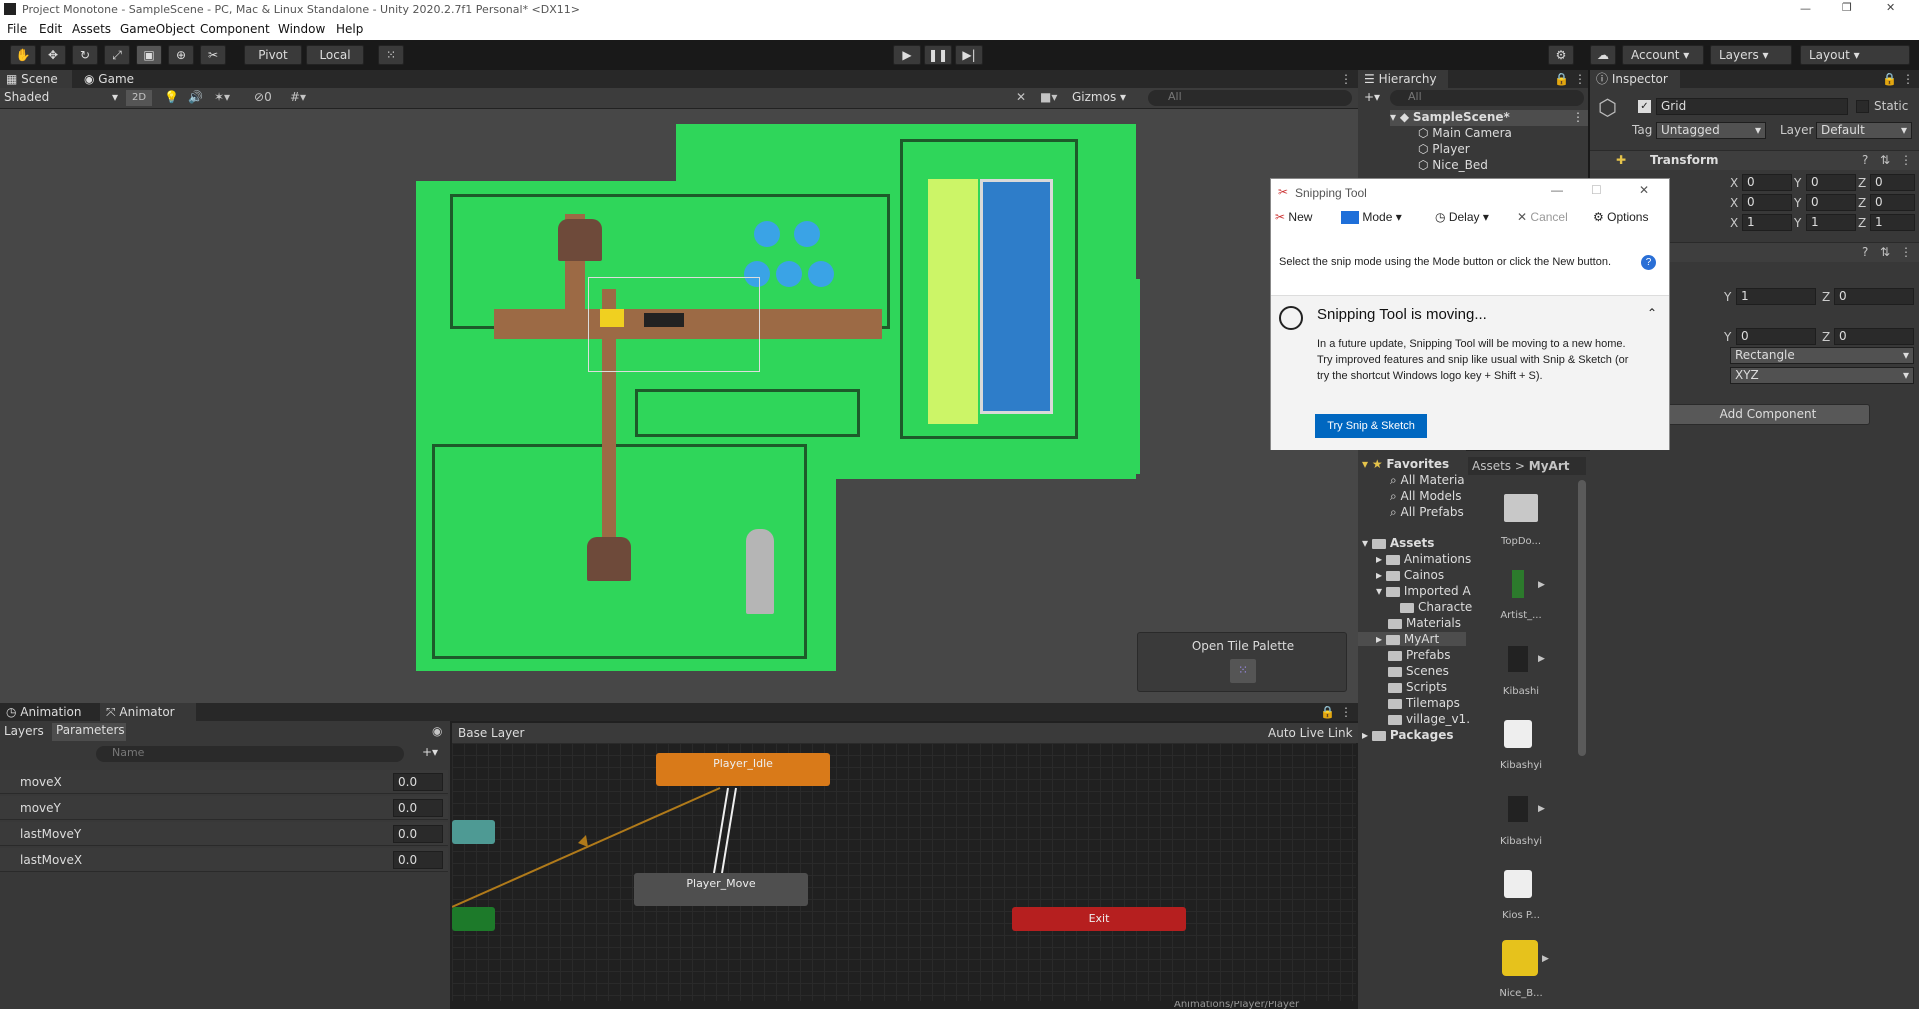  What do you see at coordinates (1862, 106) in the screenshot?
I see `static-checkbox` at bounding box center [1862, 106].